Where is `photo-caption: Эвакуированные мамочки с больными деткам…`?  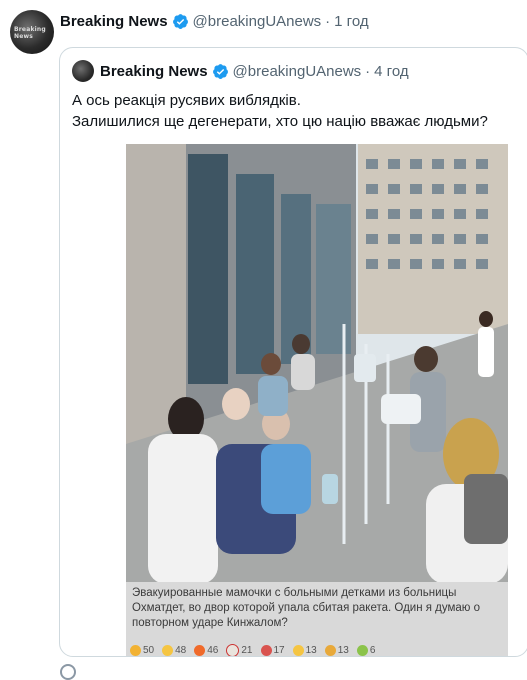 photo-caption: Эвакуированные мамочки с больными деткам… is located at coordinates (317, 613).